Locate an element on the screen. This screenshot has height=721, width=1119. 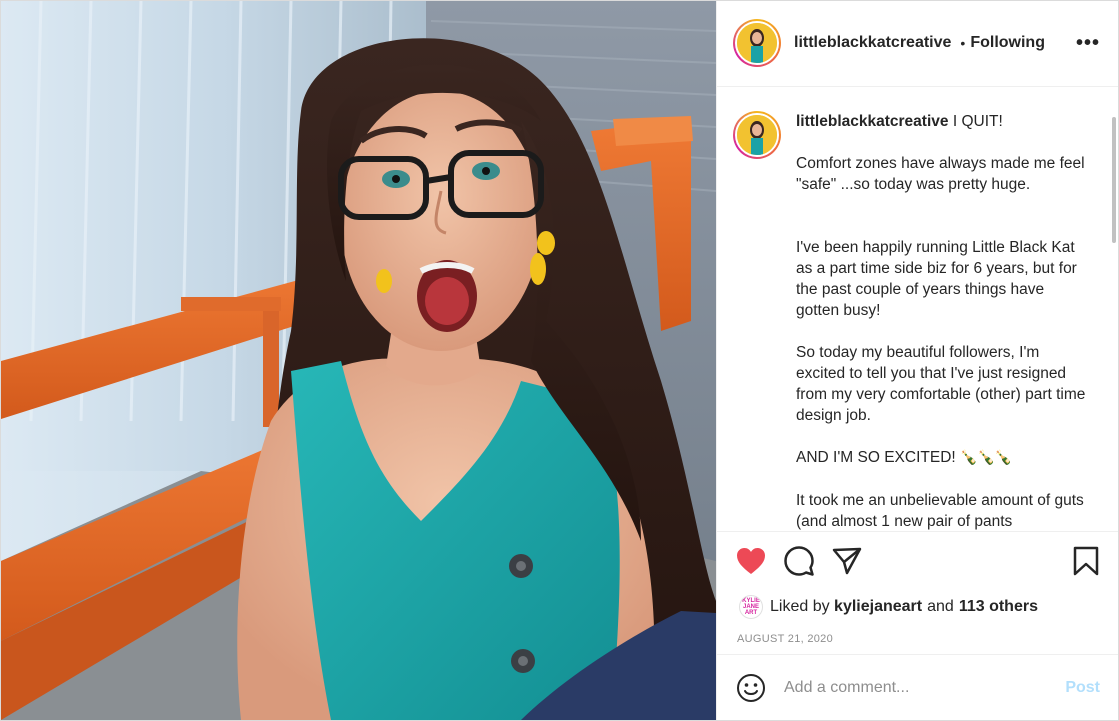
author-avatar is located at coordinates (757, 43).